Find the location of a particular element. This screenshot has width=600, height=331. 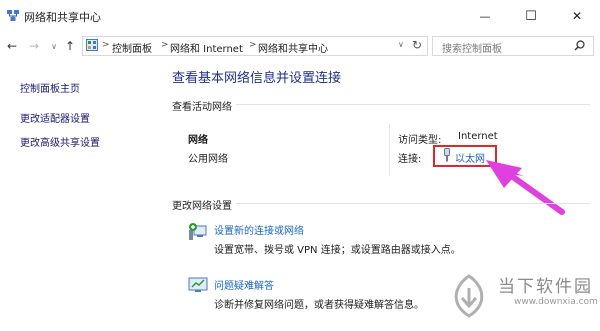

breadcrumb-control-panel: 控制面板 is located at coordinates (132, 47).